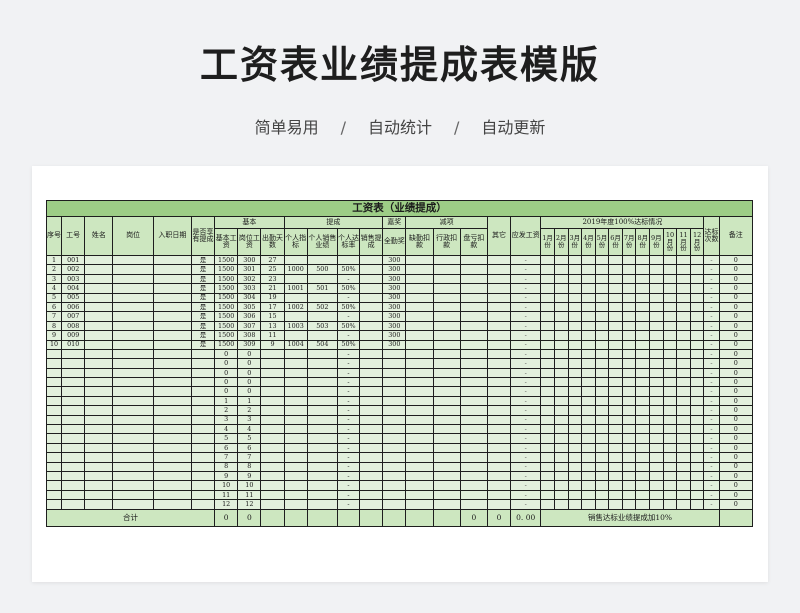 The image size is (800, 613). I want to click on cell-name, so click(99, 448).